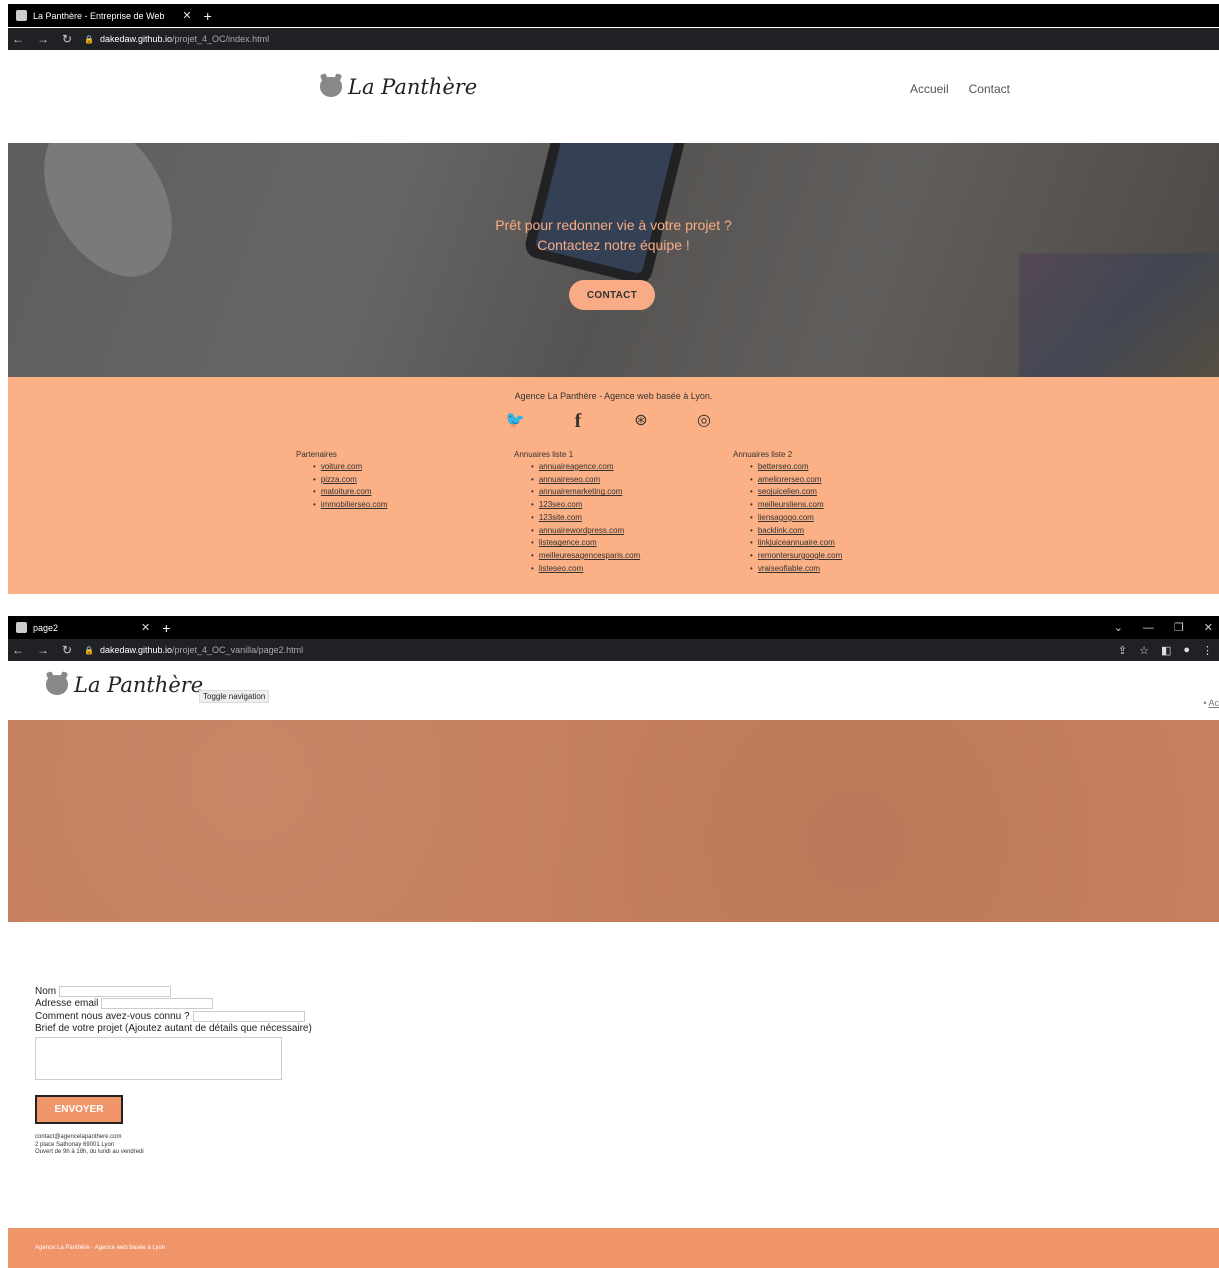 This screenshot has height=1268, width=1219. What do you see at coordinates (578, 421) in the screenshot?
I see `facebook-icon: f` at bounding box center [578, 421].